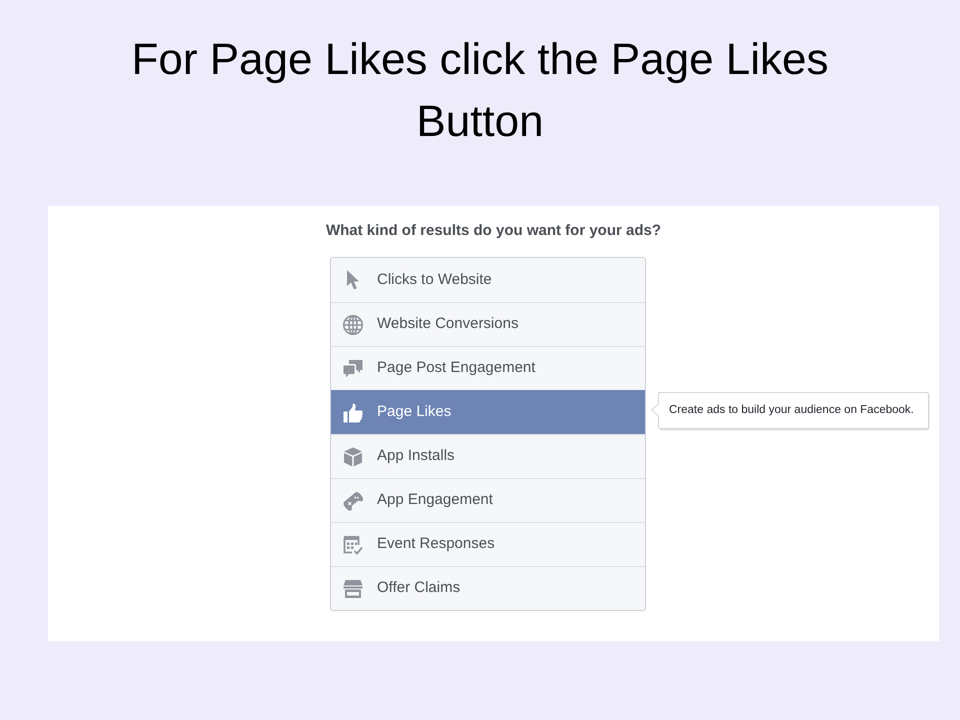 The width and height of the screenshot is (960, 720). What do you see at coordinates (493, 231) in the screenshot?
I see `question-text: What kind of results do you want for your ads?` at bounding box center [493, 231].